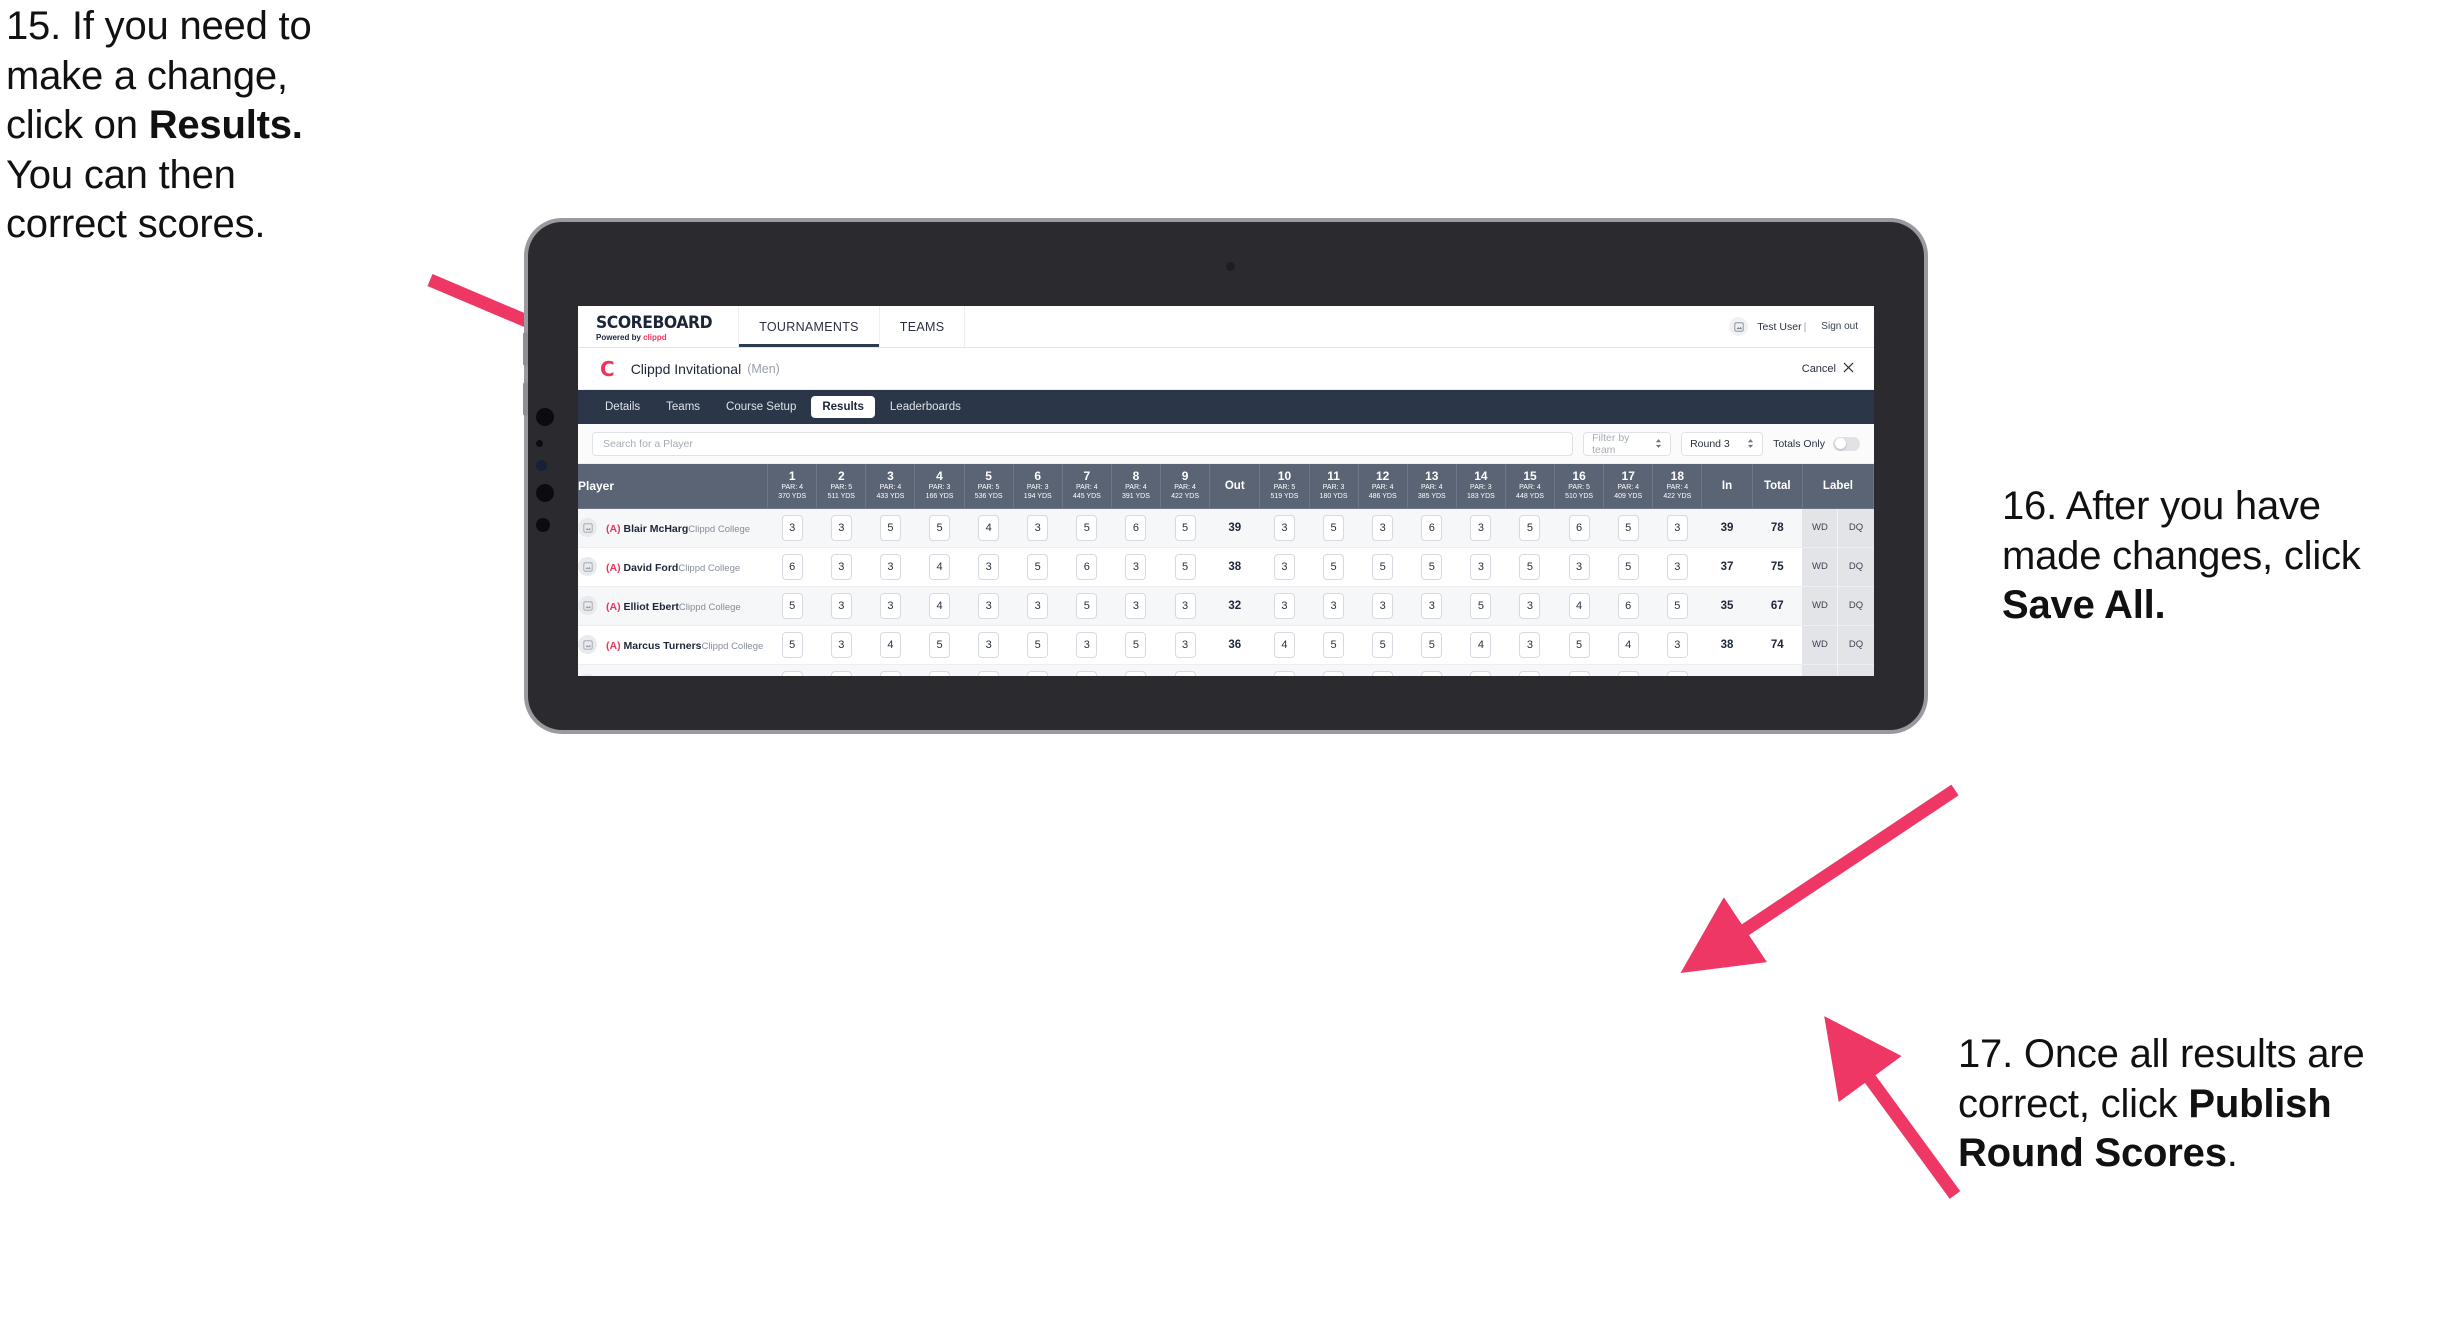  I want to click on top-nav-tab-teams: TEAMS, so click(923, 326).